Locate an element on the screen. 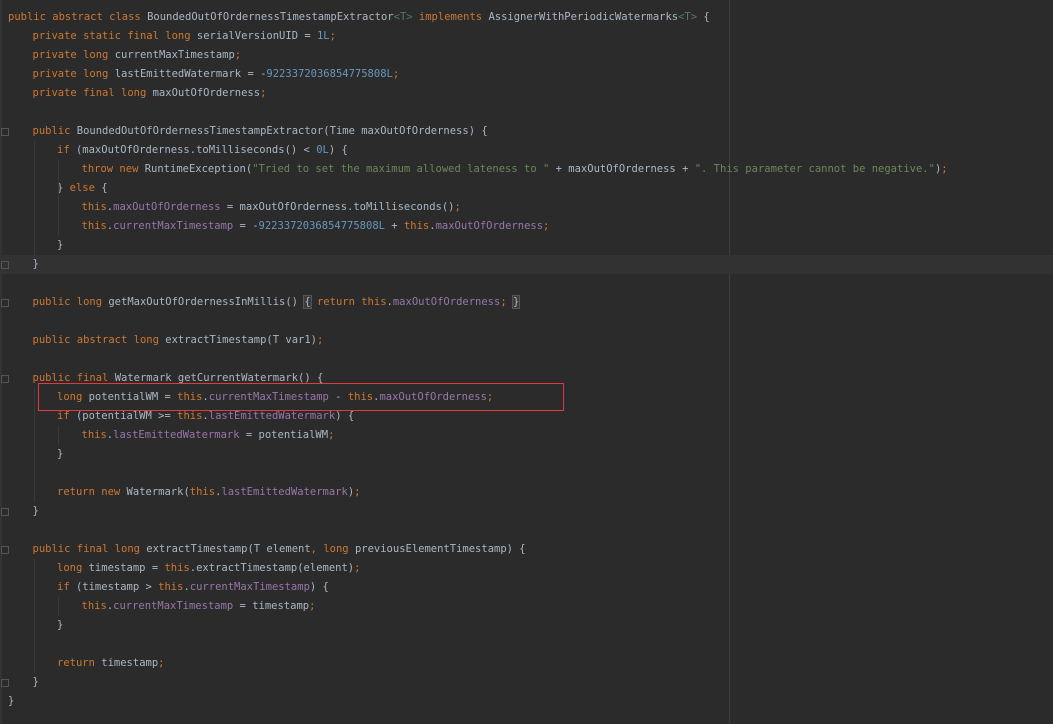  code-token: return is located at coordinates (79, 663).